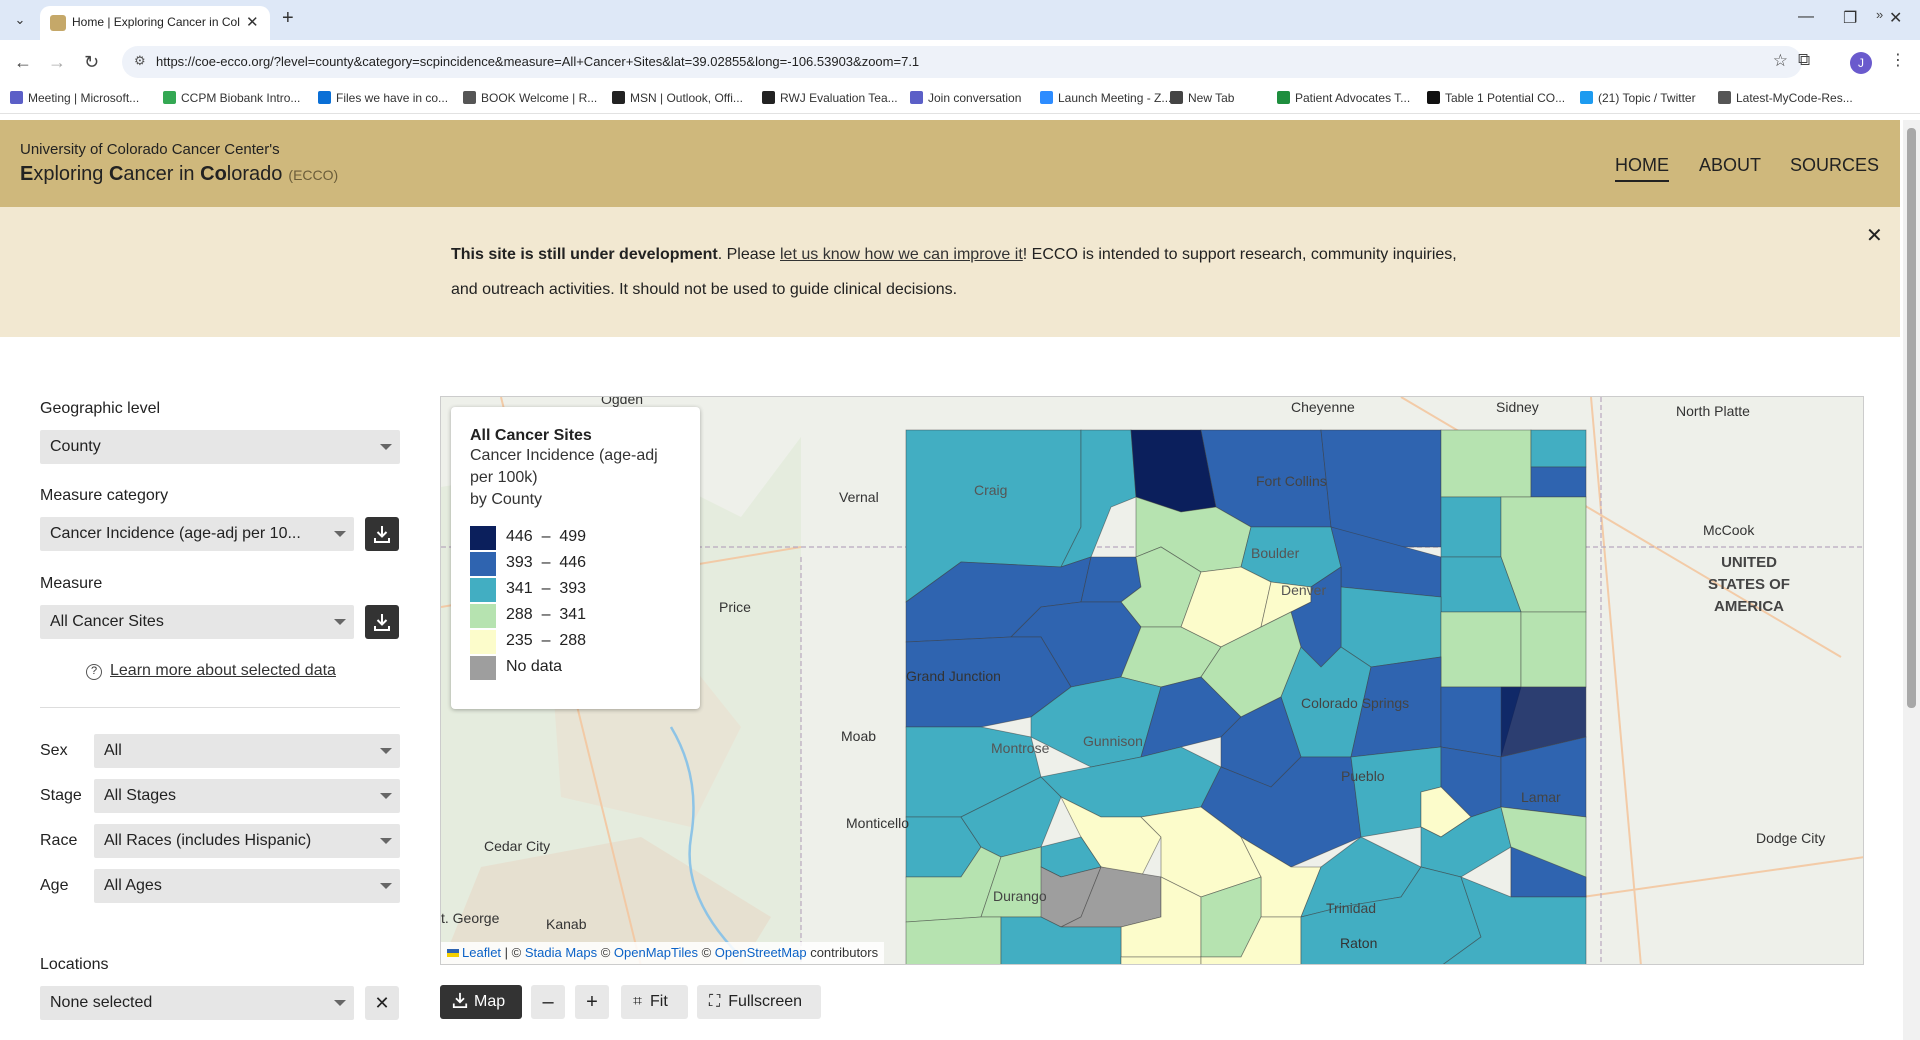 This screenshot has width=1920, height=1040. I want to click on clear-locations-button: ✕, so click(382, 1003).